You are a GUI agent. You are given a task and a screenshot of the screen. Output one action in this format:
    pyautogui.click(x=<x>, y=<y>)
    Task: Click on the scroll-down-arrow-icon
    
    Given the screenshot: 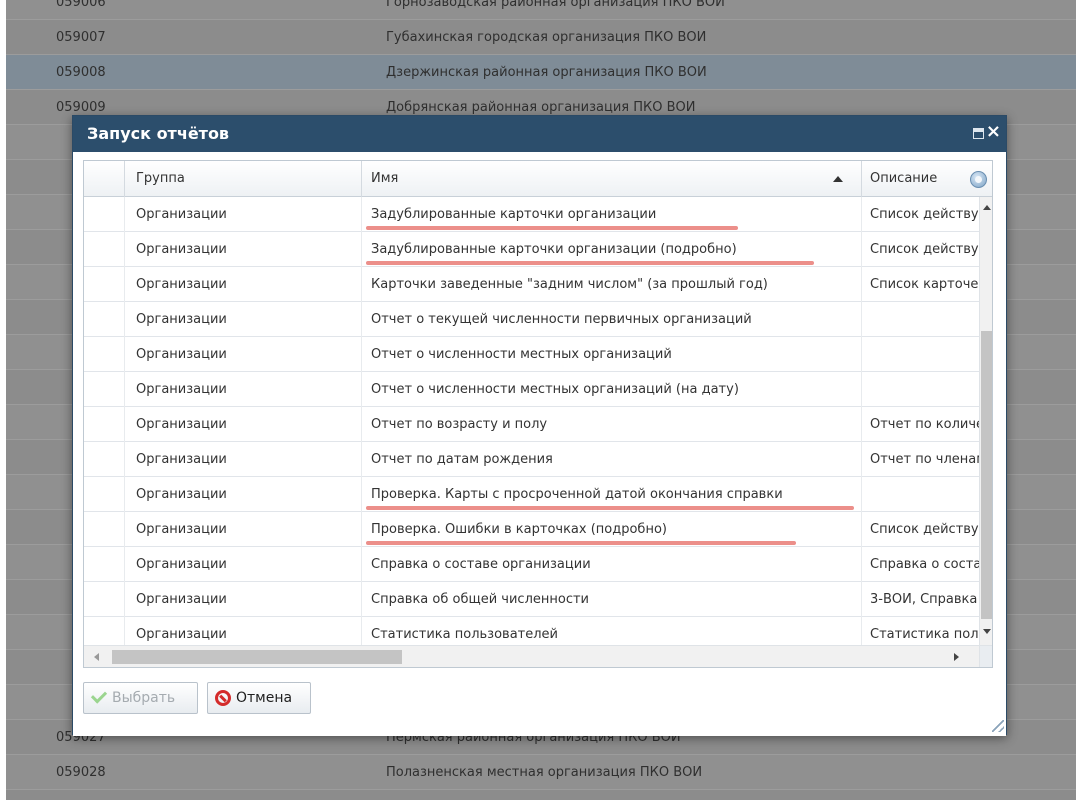 What is the action you would take?
    pyautogui.click(x=987, y=631)
    